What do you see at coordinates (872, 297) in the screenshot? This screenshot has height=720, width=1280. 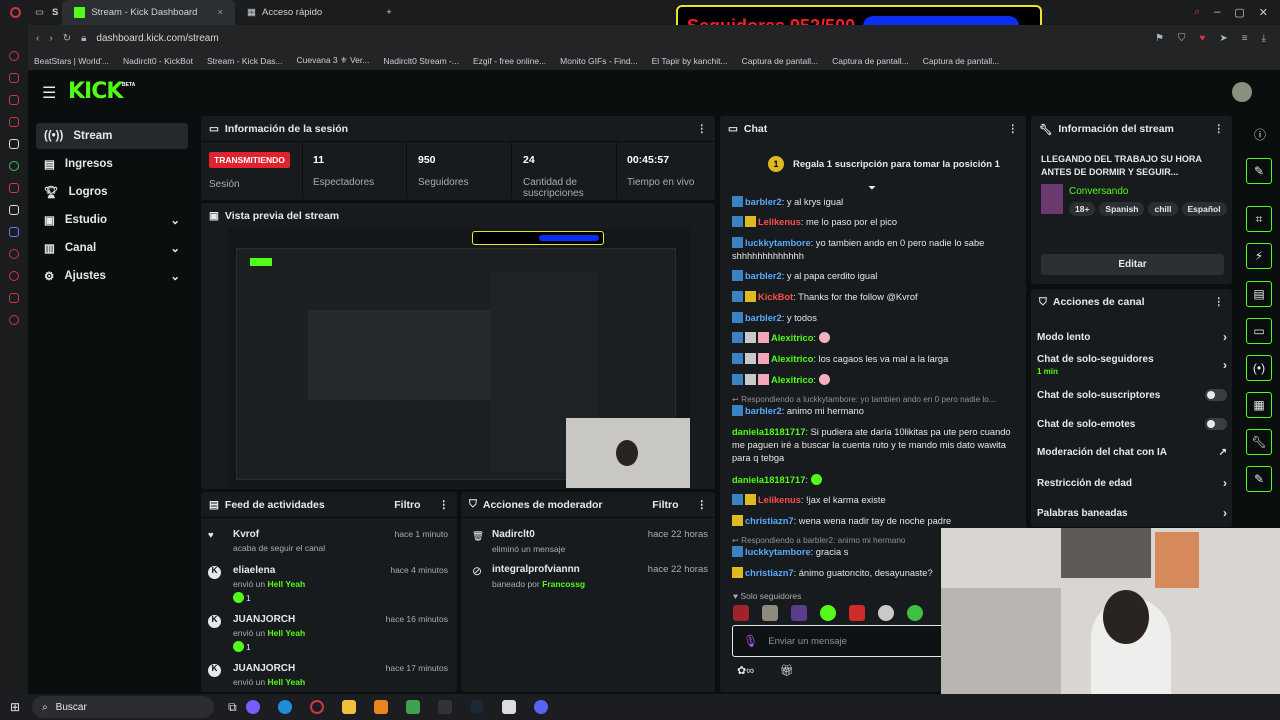 I see `chat-message: KickBot: Thanks for the follow @Kvrof` at bounding box center [872, 297].